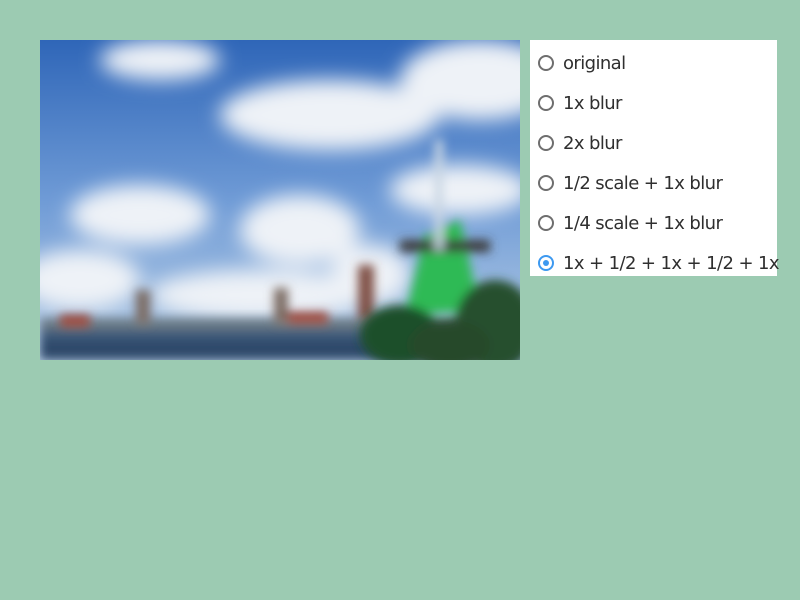 This screenshot has width=800, height=600. I want to click on option-multi-pass-blur: 1x + 1/2 + 1x + 1/2 + 1x, so click(655, 263).